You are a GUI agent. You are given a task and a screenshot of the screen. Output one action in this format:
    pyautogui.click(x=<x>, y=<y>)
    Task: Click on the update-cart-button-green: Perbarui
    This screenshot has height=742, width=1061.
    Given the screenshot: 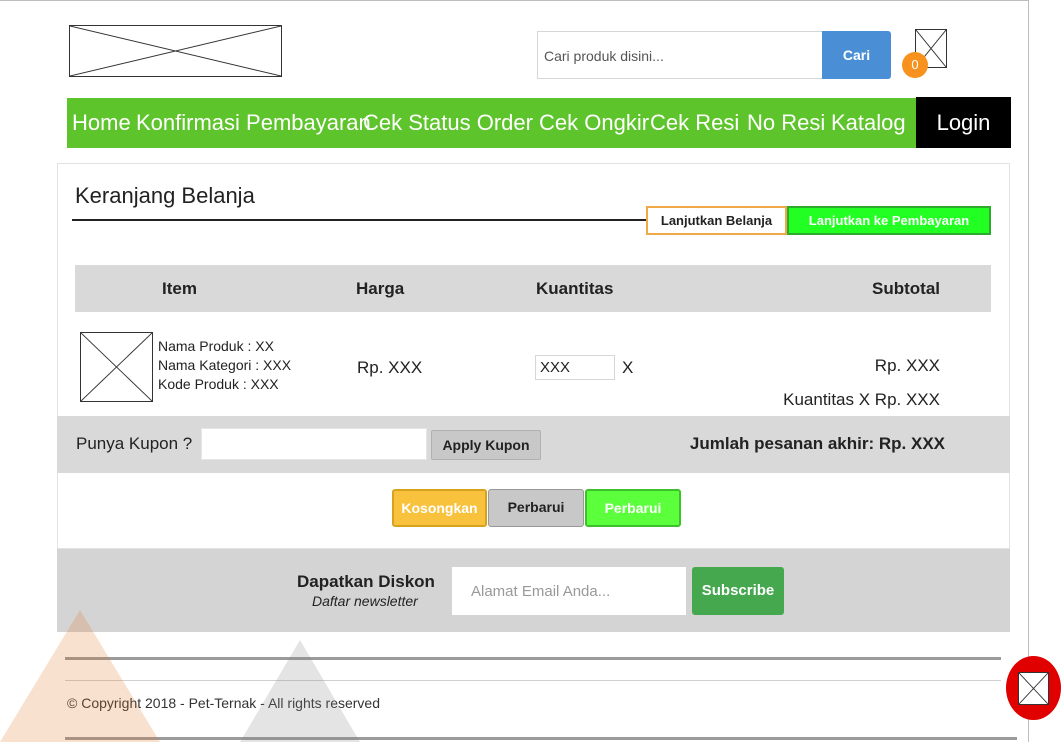 What is the action you would take?
    pyautogui.click(x=633, y=508)
    